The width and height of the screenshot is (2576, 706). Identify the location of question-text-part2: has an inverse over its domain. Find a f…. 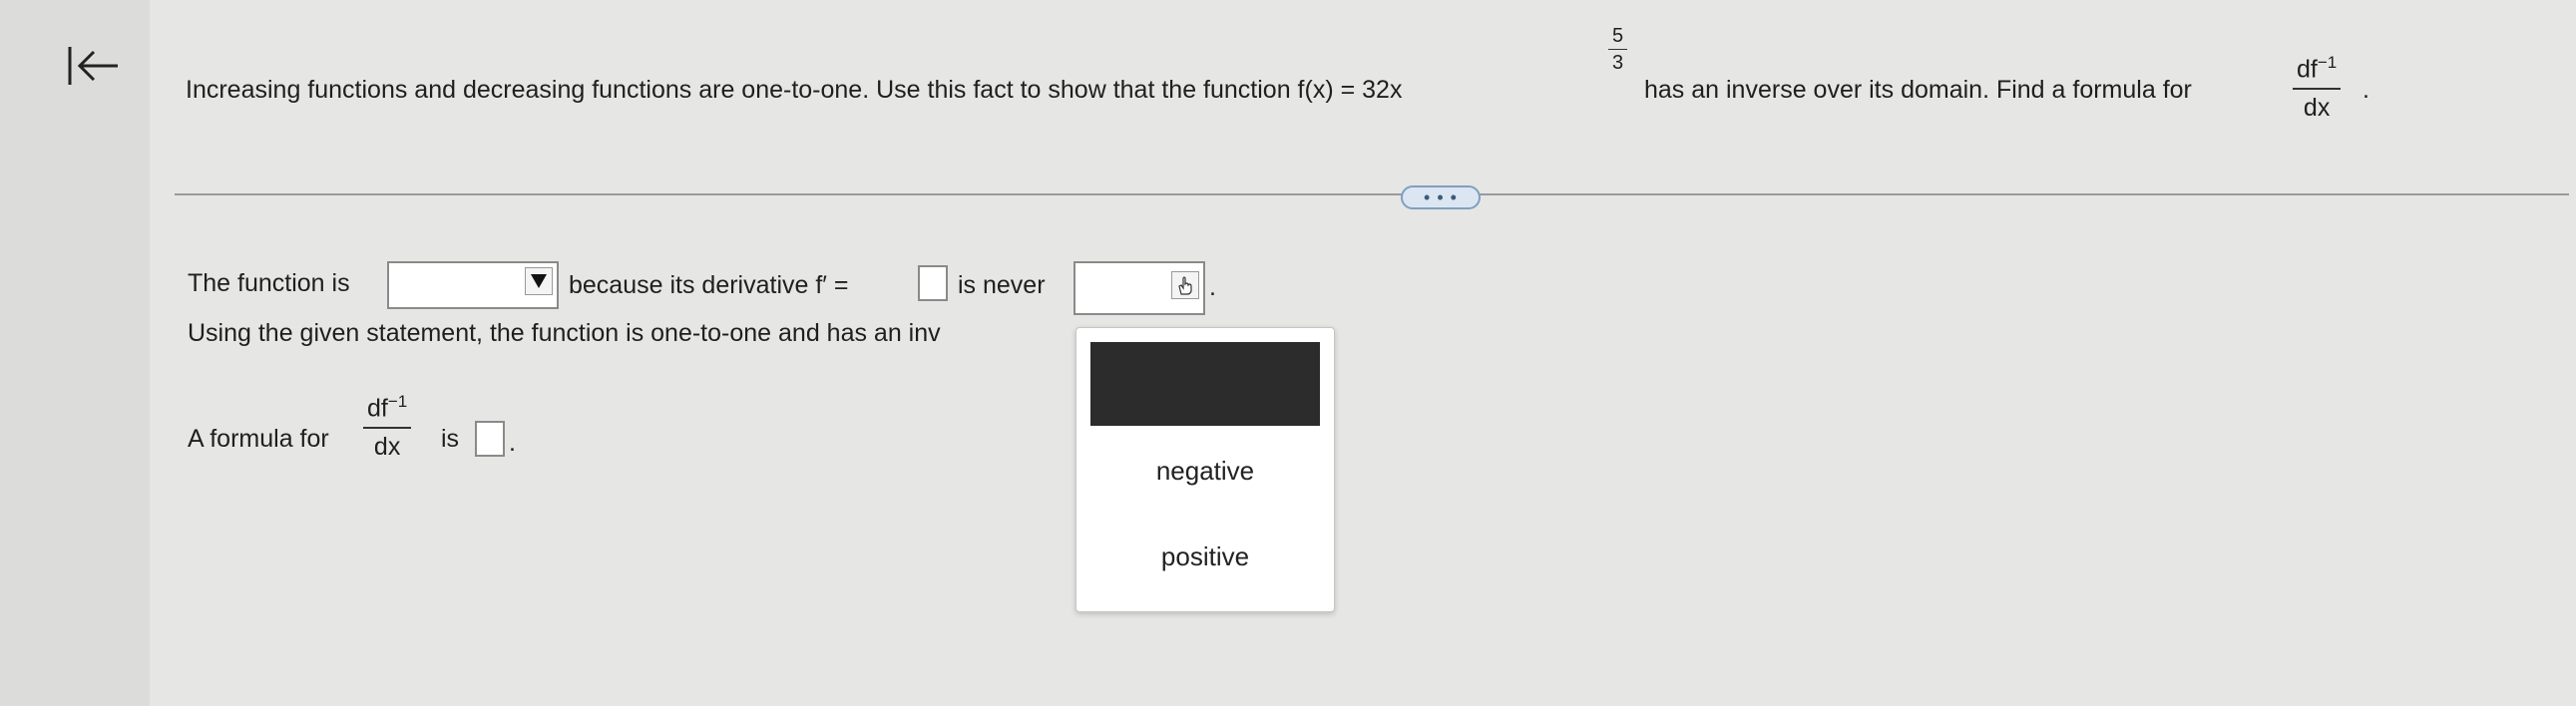
(1918, 90).